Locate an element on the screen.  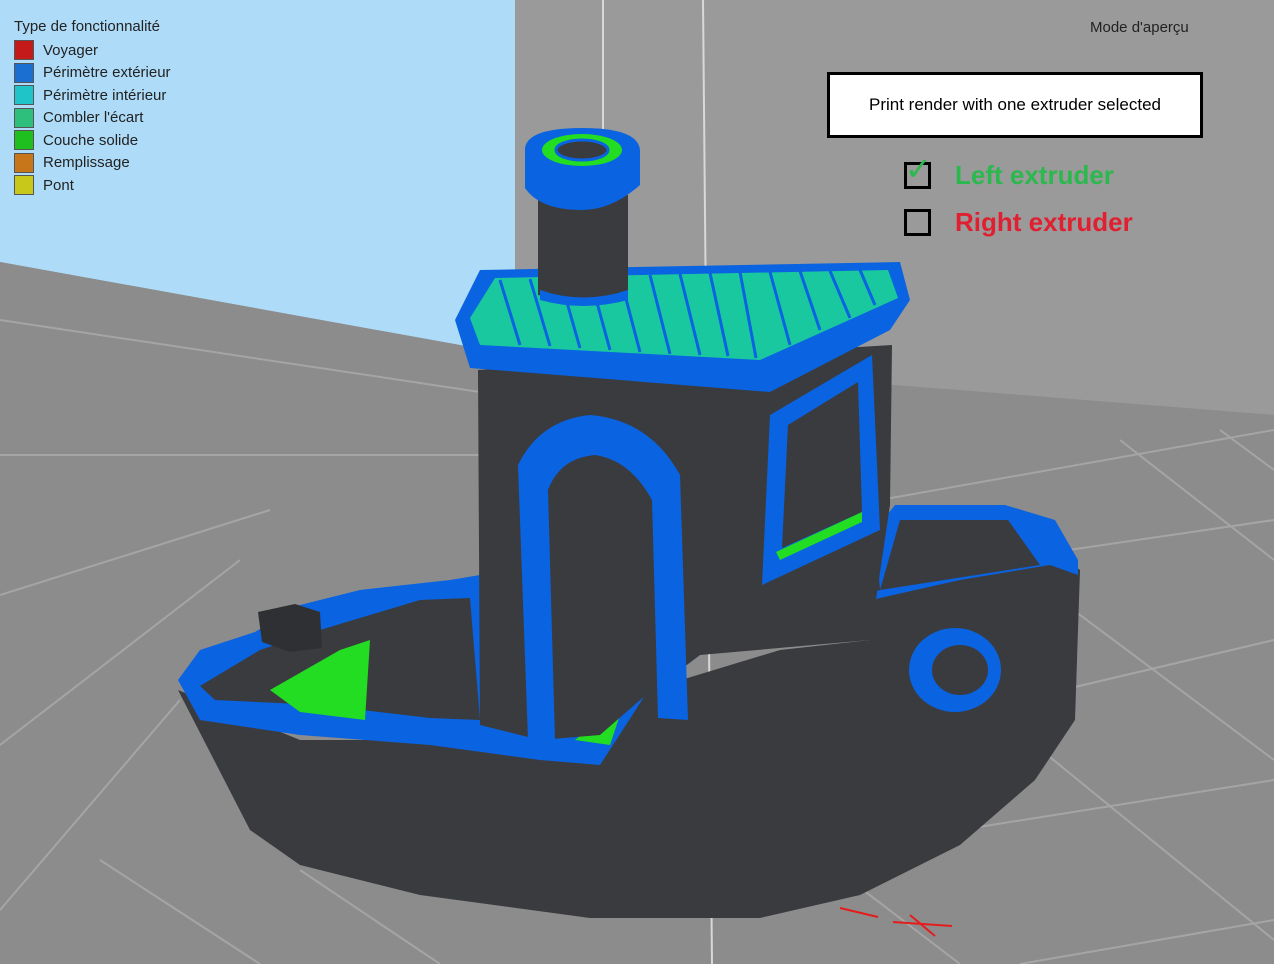
left-extruder-checkbox: ✓ is located at coordinates (918, 171).